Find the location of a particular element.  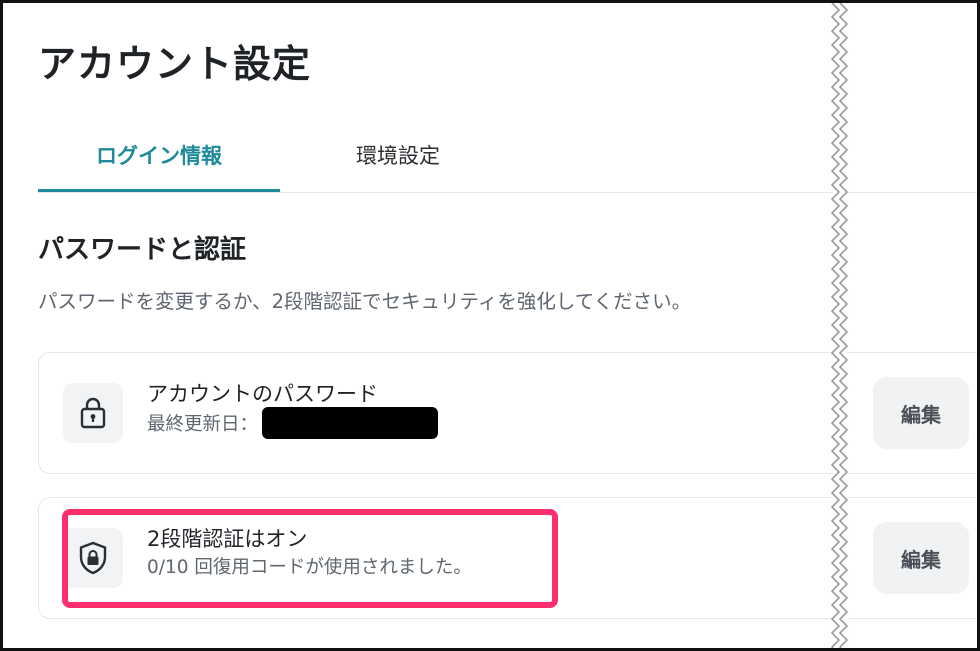

page-title: アカウント設定 is located at coordinates (175, 64).